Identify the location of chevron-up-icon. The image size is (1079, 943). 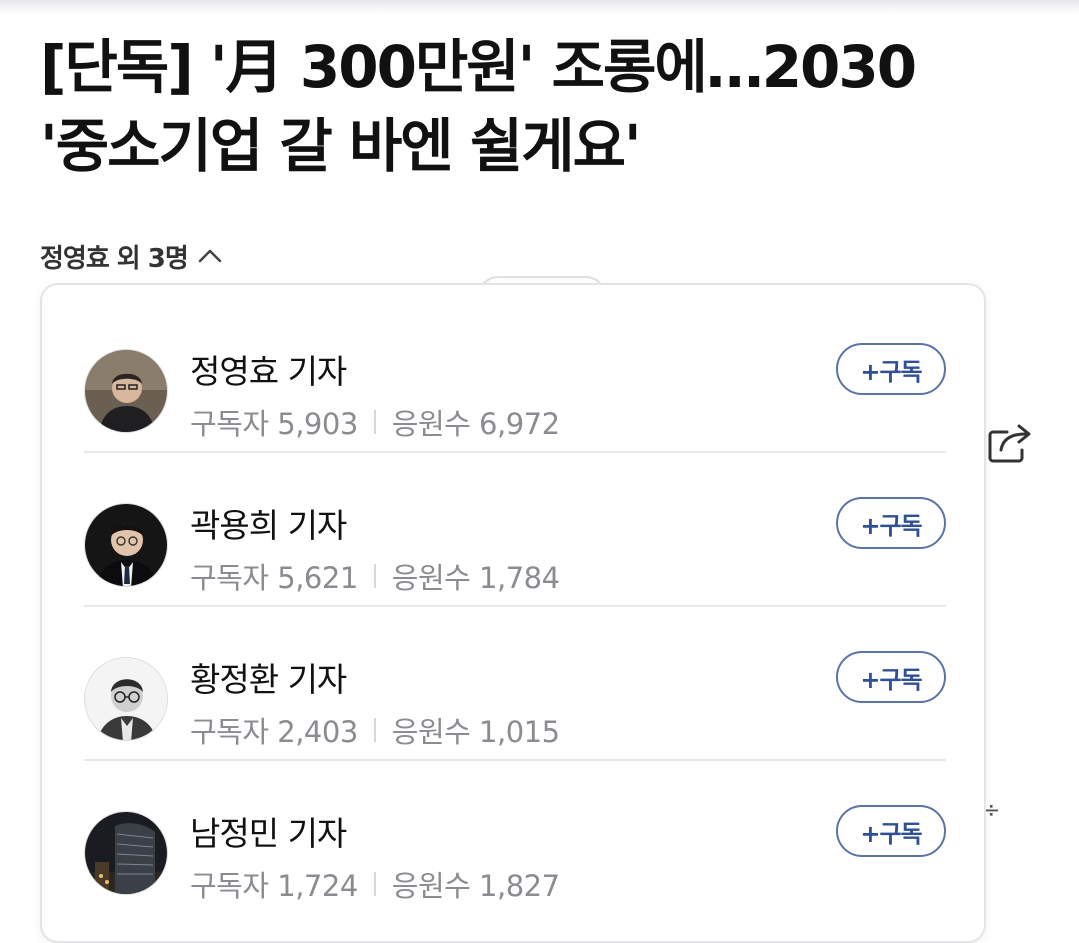
(210, 256).